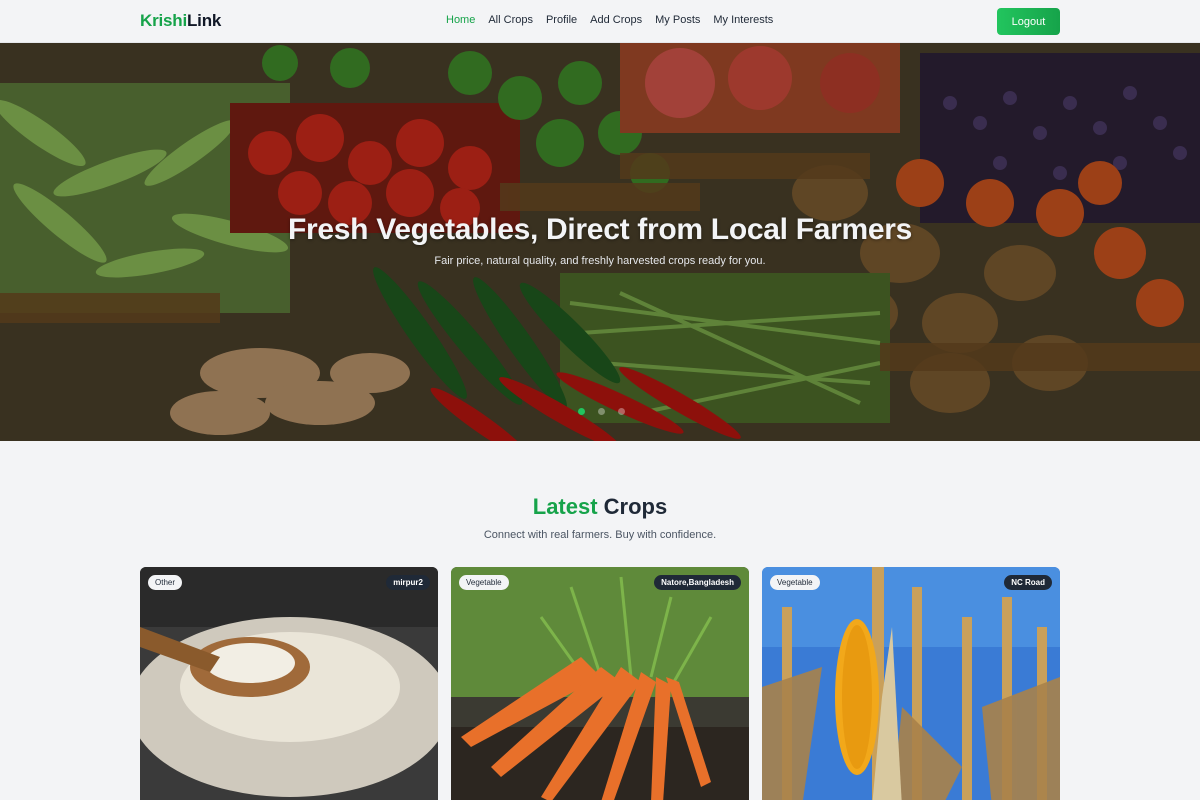  Describe the element at coordinates (163, 20) in the screenshot. I see `brand-part1: Krishi` at that location.